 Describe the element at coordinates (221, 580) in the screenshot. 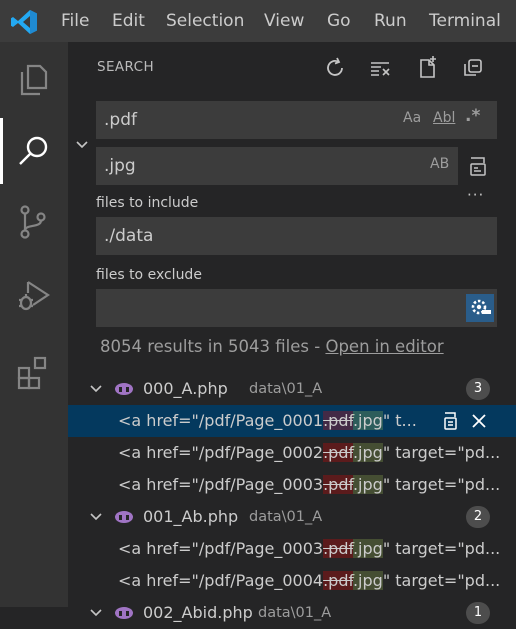

I see `match-prefix: <a href="/pdf/Page_0004` at that location.